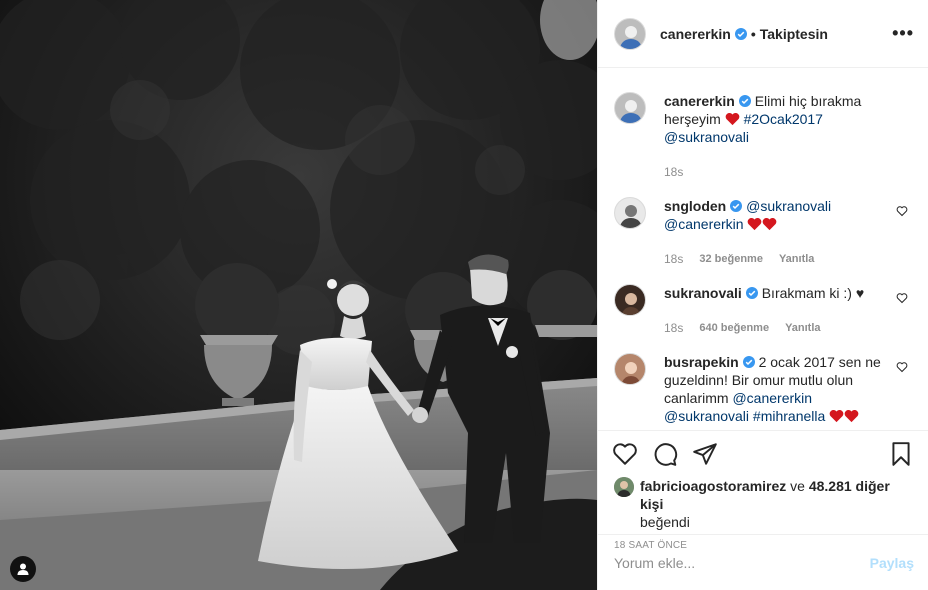 The width and height of the screenshot is (928, 590). I want to click on comment-meta: 18s 640 beğenme Yanıtla, so click(777, 328).